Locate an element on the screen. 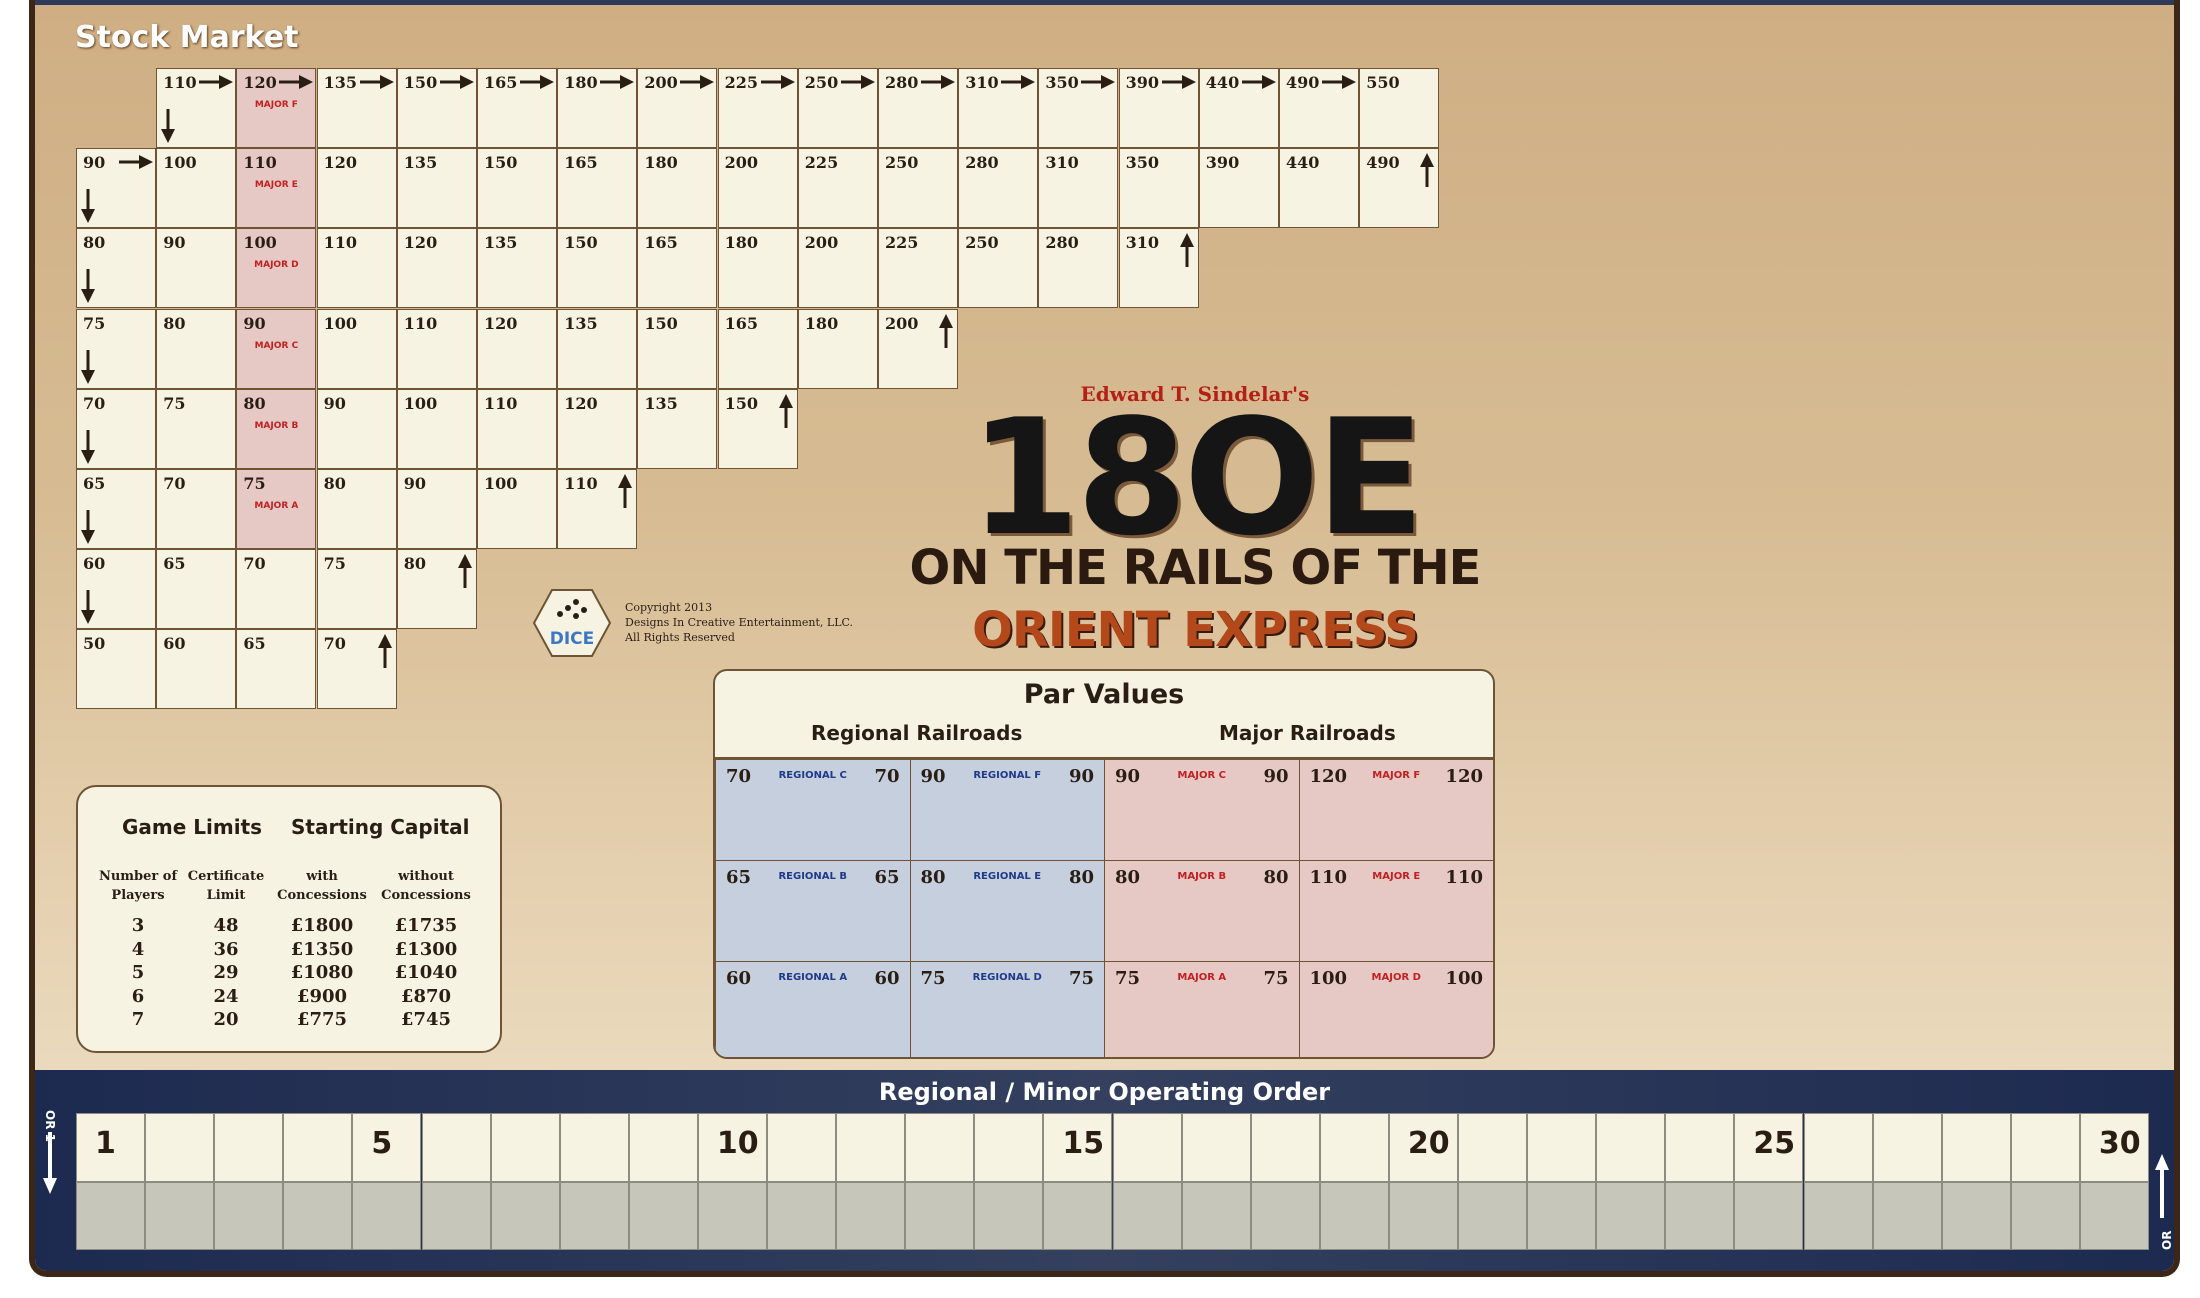 This screenshot has width=2200, height=1298. market-cell: 440 is located at coordinates (1319, 188).